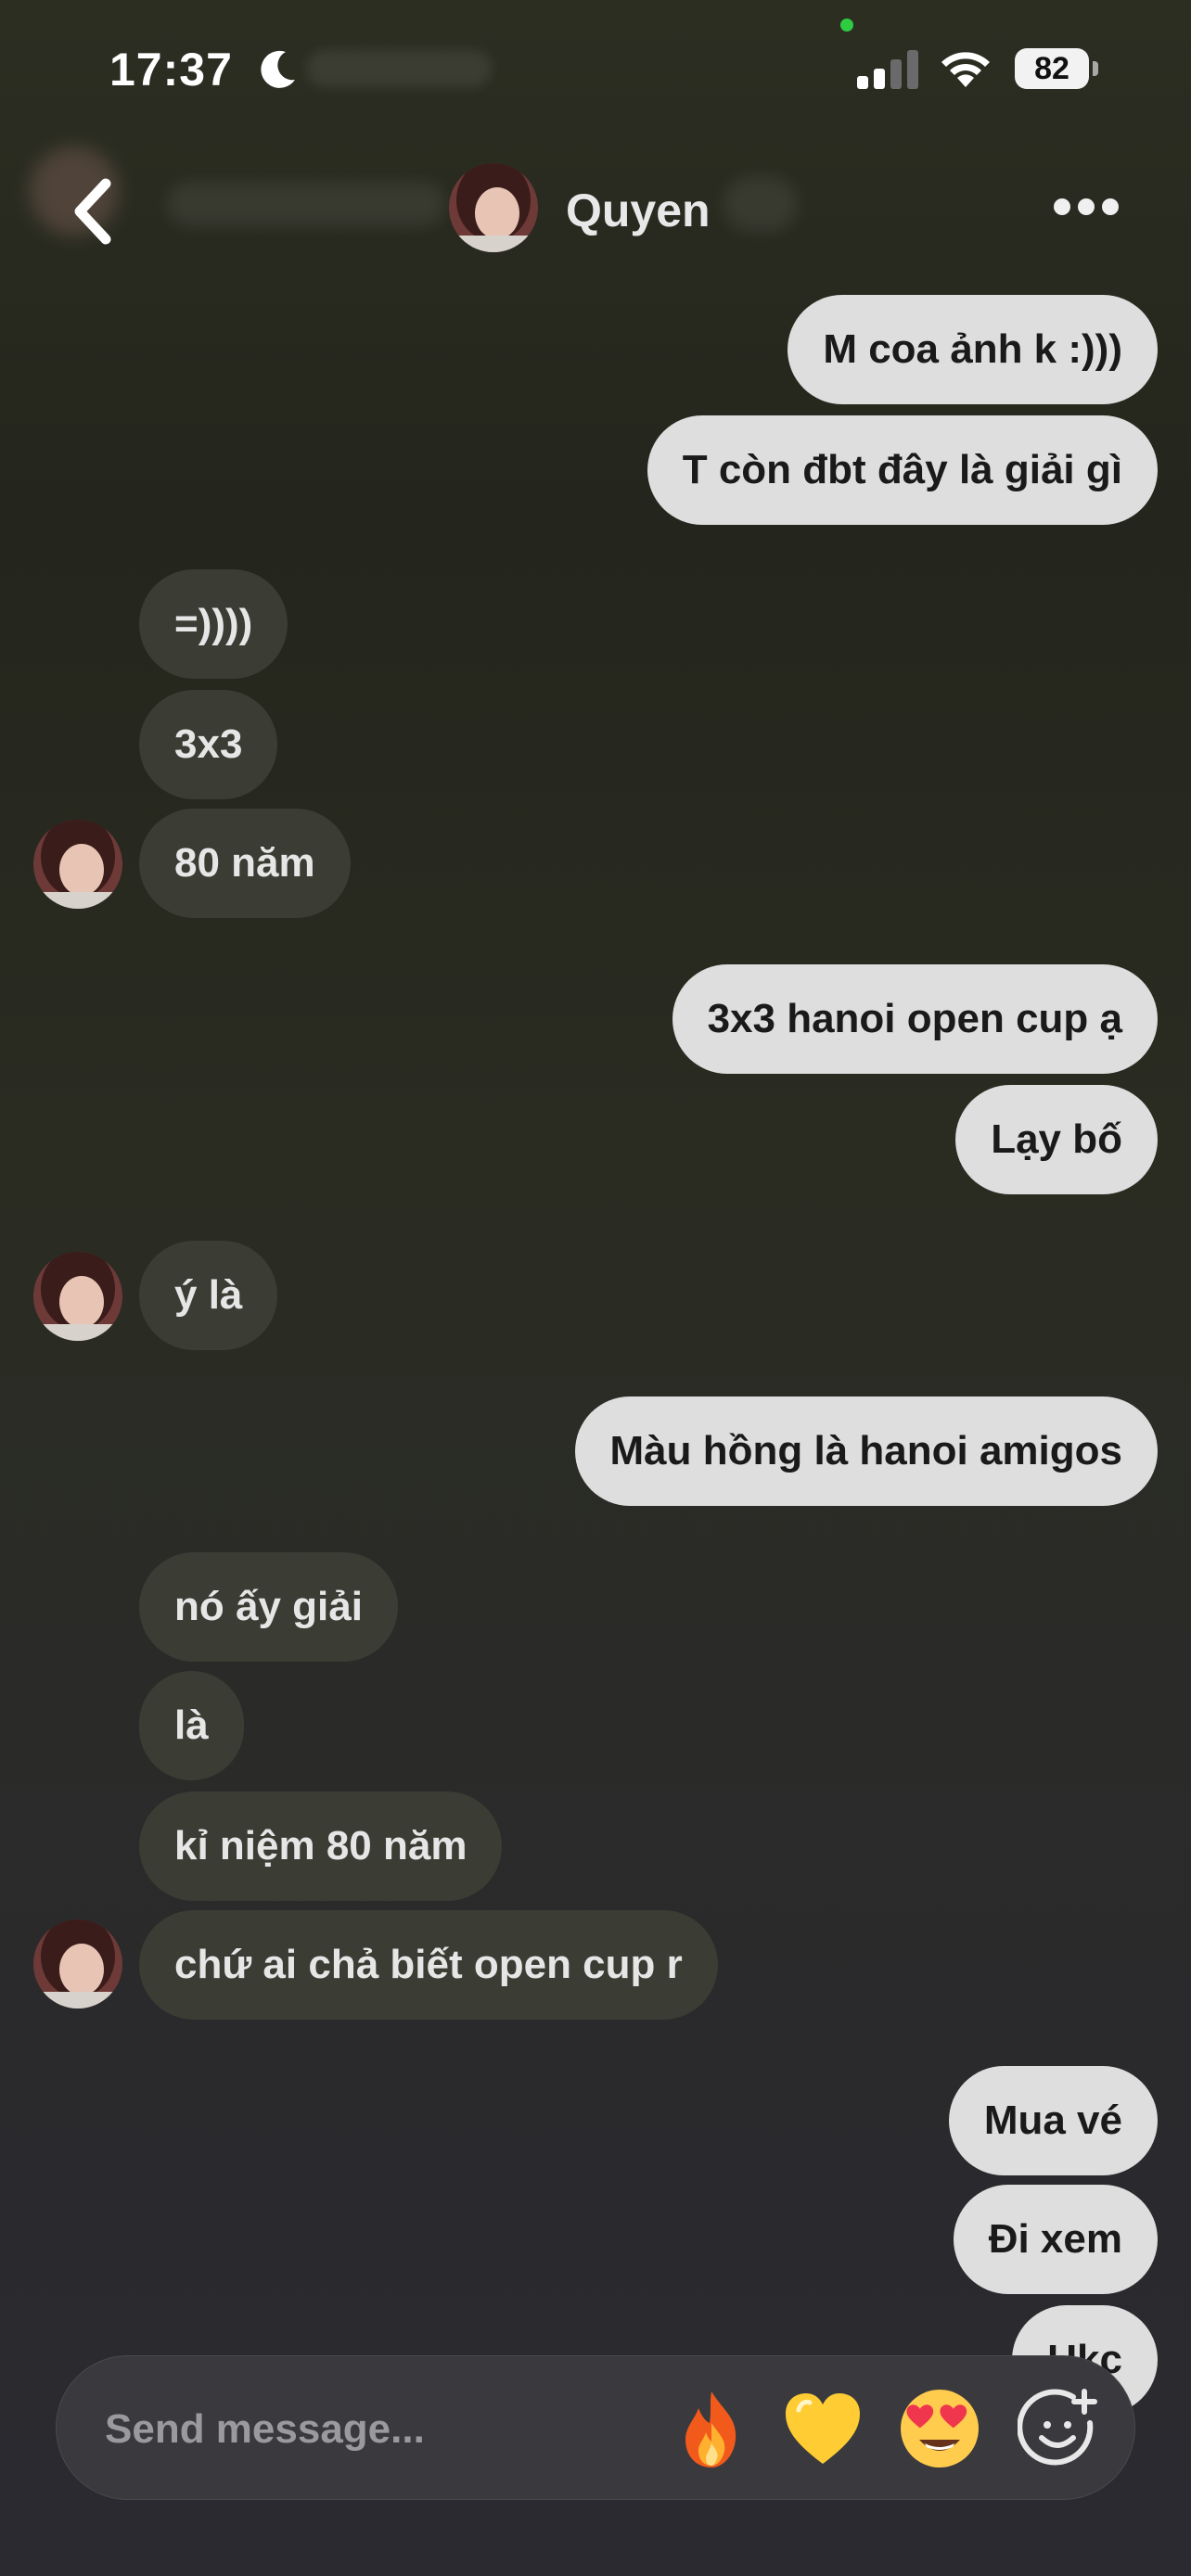 The width and height of the screenshot is (1191, 2576). Describe the element at coordinates (822, 2428) in the screenshot. I see `yellow-heart-emoji` at that location.